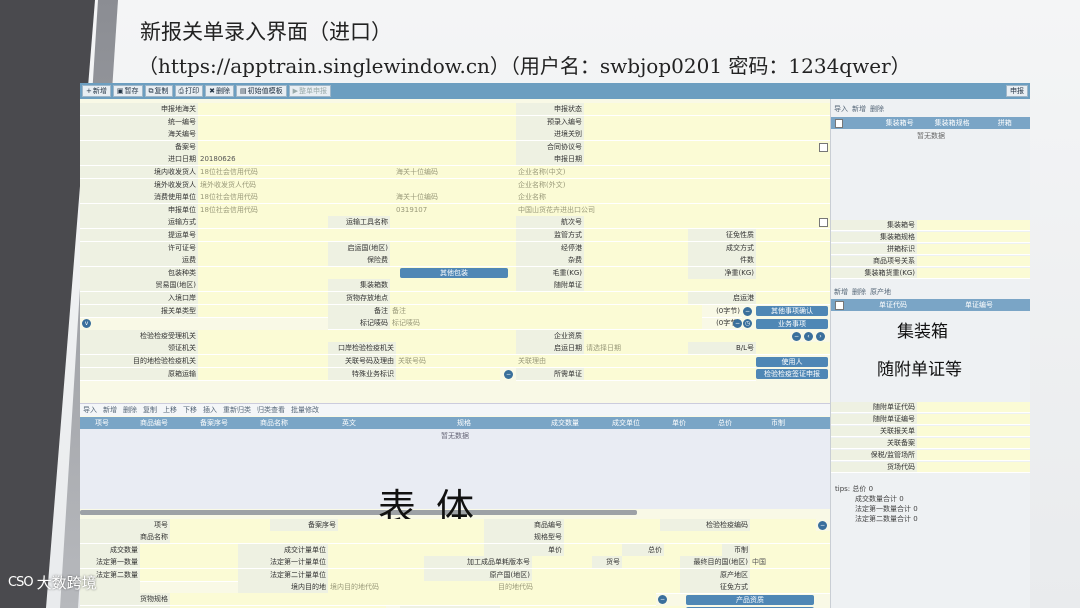 This screenshot has width=1080, height=608. I want to click on grid-column-header: 备案序号, so click(214, 423).